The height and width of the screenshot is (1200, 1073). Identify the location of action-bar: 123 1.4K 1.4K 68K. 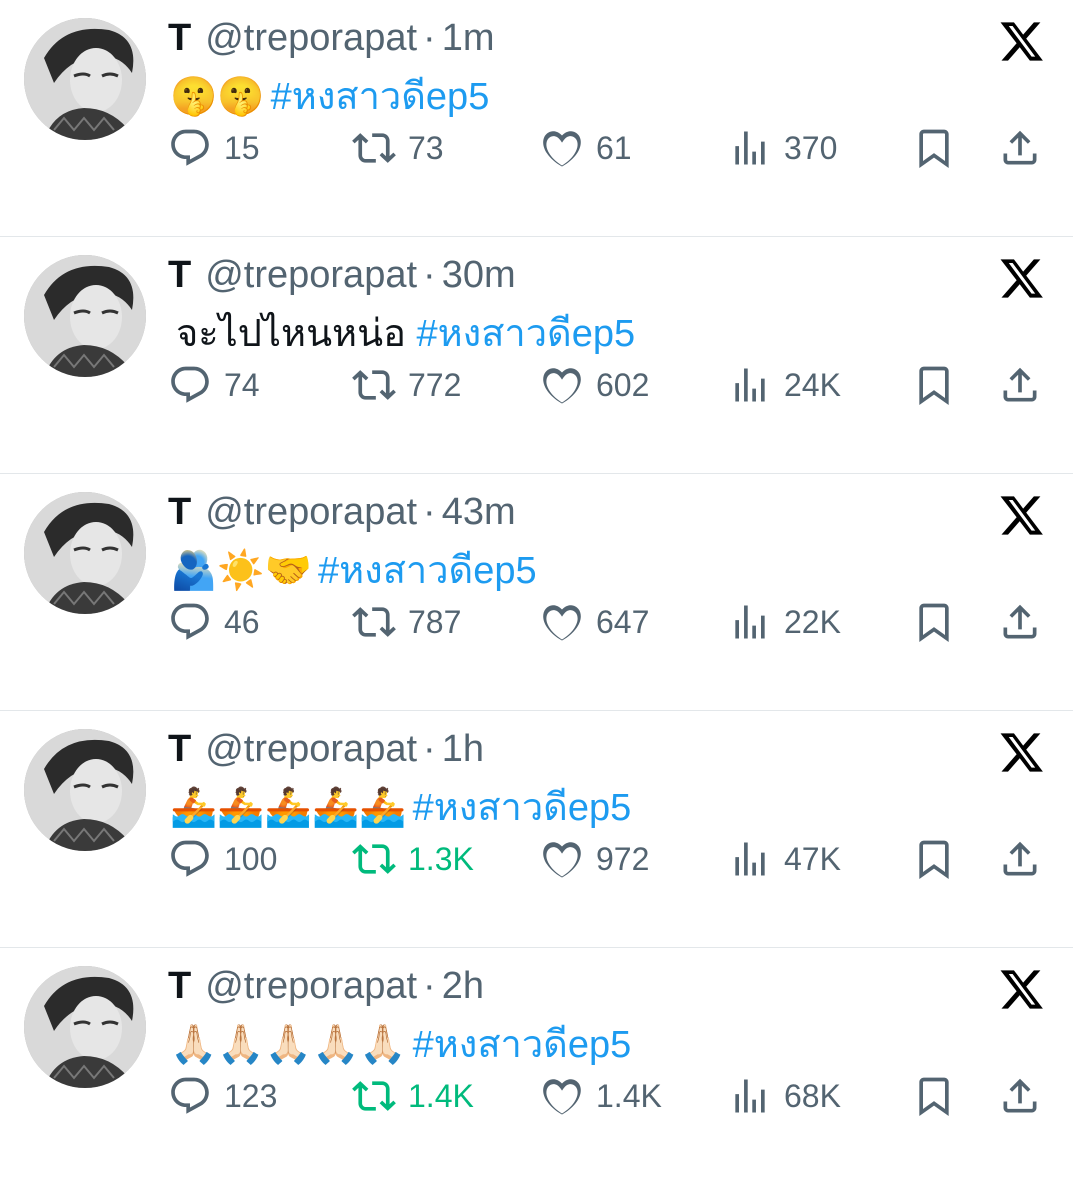
(536, 1096).